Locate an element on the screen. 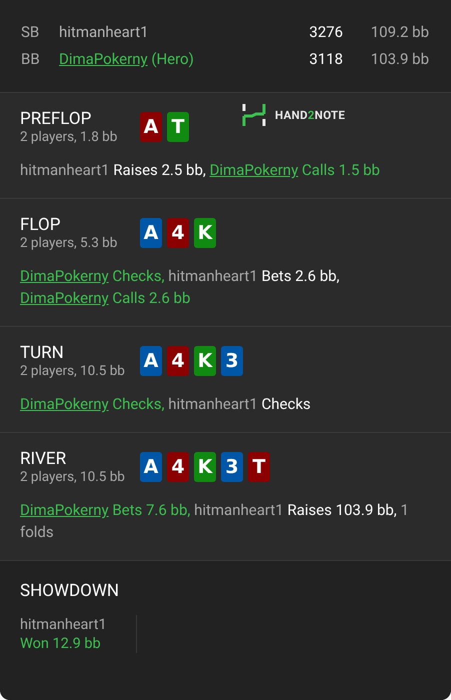 Image resolution: width=451 pixels, height=700 pixels. street-info: 2 players, 5.3 bb is located at coordinates (69, 243).